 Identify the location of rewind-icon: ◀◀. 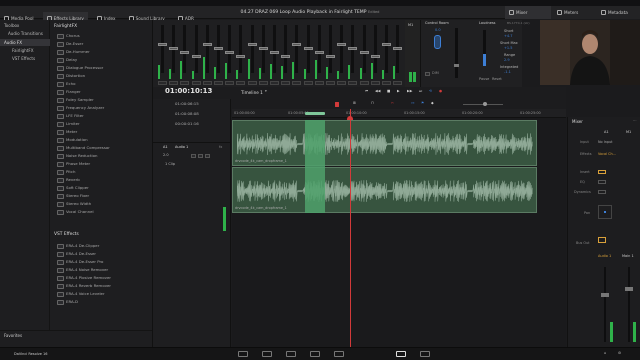
(377, 91).